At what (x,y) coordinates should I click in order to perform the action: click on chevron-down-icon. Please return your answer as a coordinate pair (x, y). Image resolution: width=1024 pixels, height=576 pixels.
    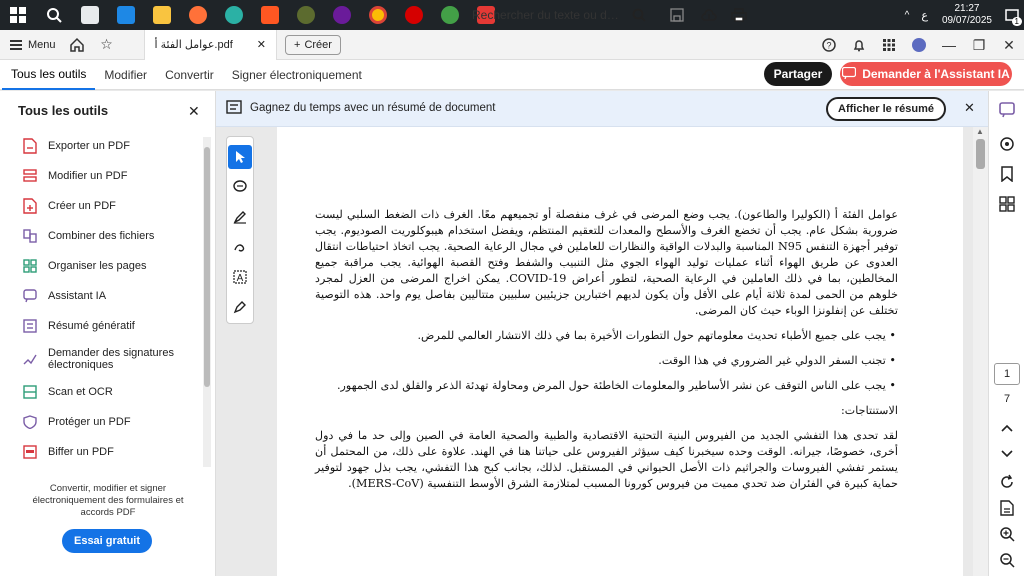
    Looking at the image, I should click on (1007, 454).